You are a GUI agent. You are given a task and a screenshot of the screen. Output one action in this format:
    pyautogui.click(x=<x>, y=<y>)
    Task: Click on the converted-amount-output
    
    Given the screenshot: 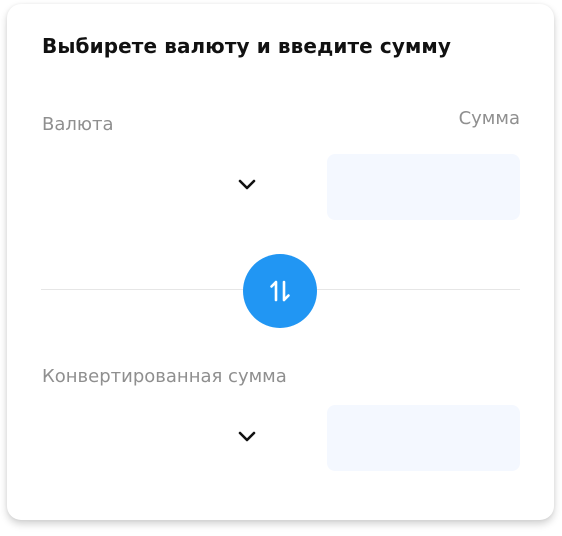 What is the action you would take?
    pyautogui.click(x=423, y=438)
    